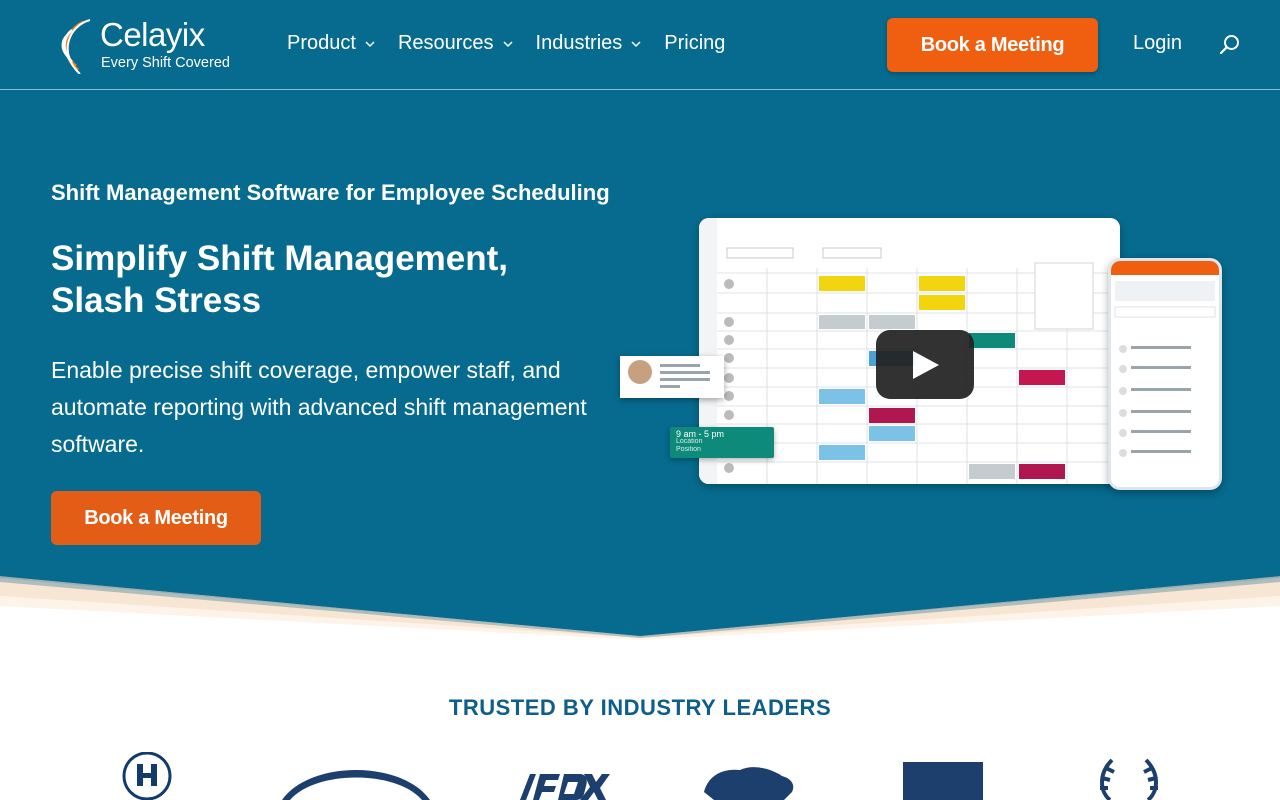 The height and width of the screenshot is (800, 1280). Describe the element at coordinates (152, 34) in the screenshot. I see `logo-name: Celayix` at that location.